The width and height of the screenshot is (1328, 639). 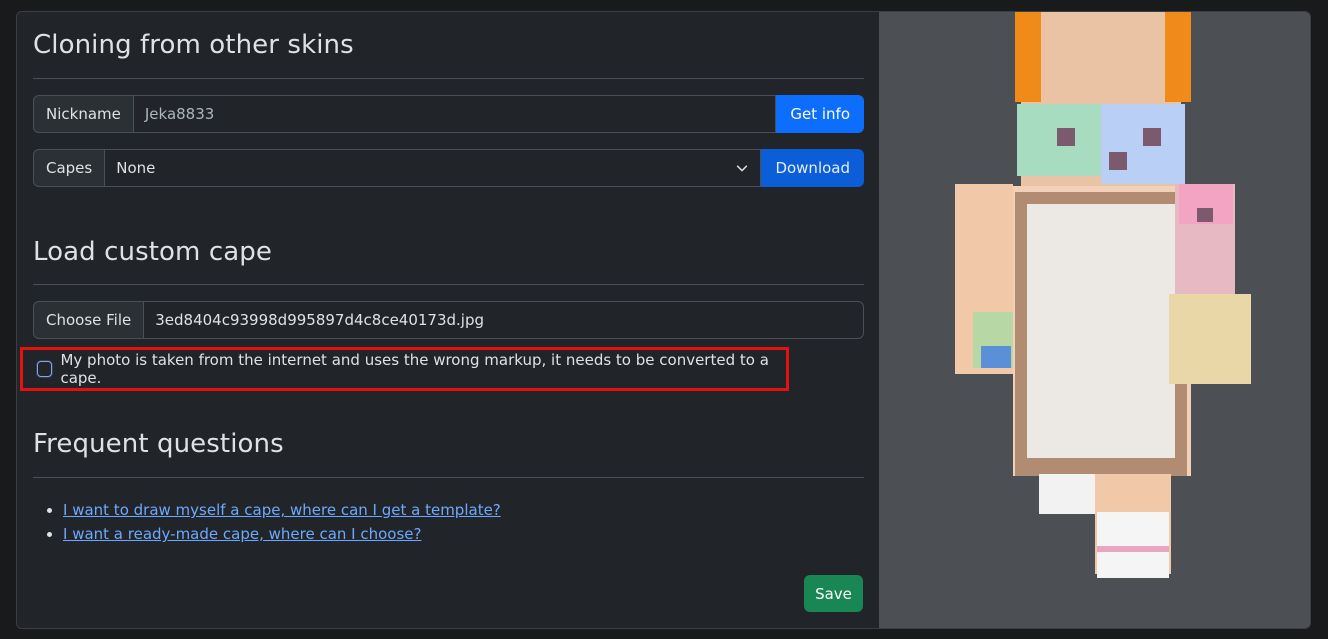 What do you see at coordinates (820, 114) in the screenshot?
I see `get-info-button: Get info` at bounding box center [820, 114].